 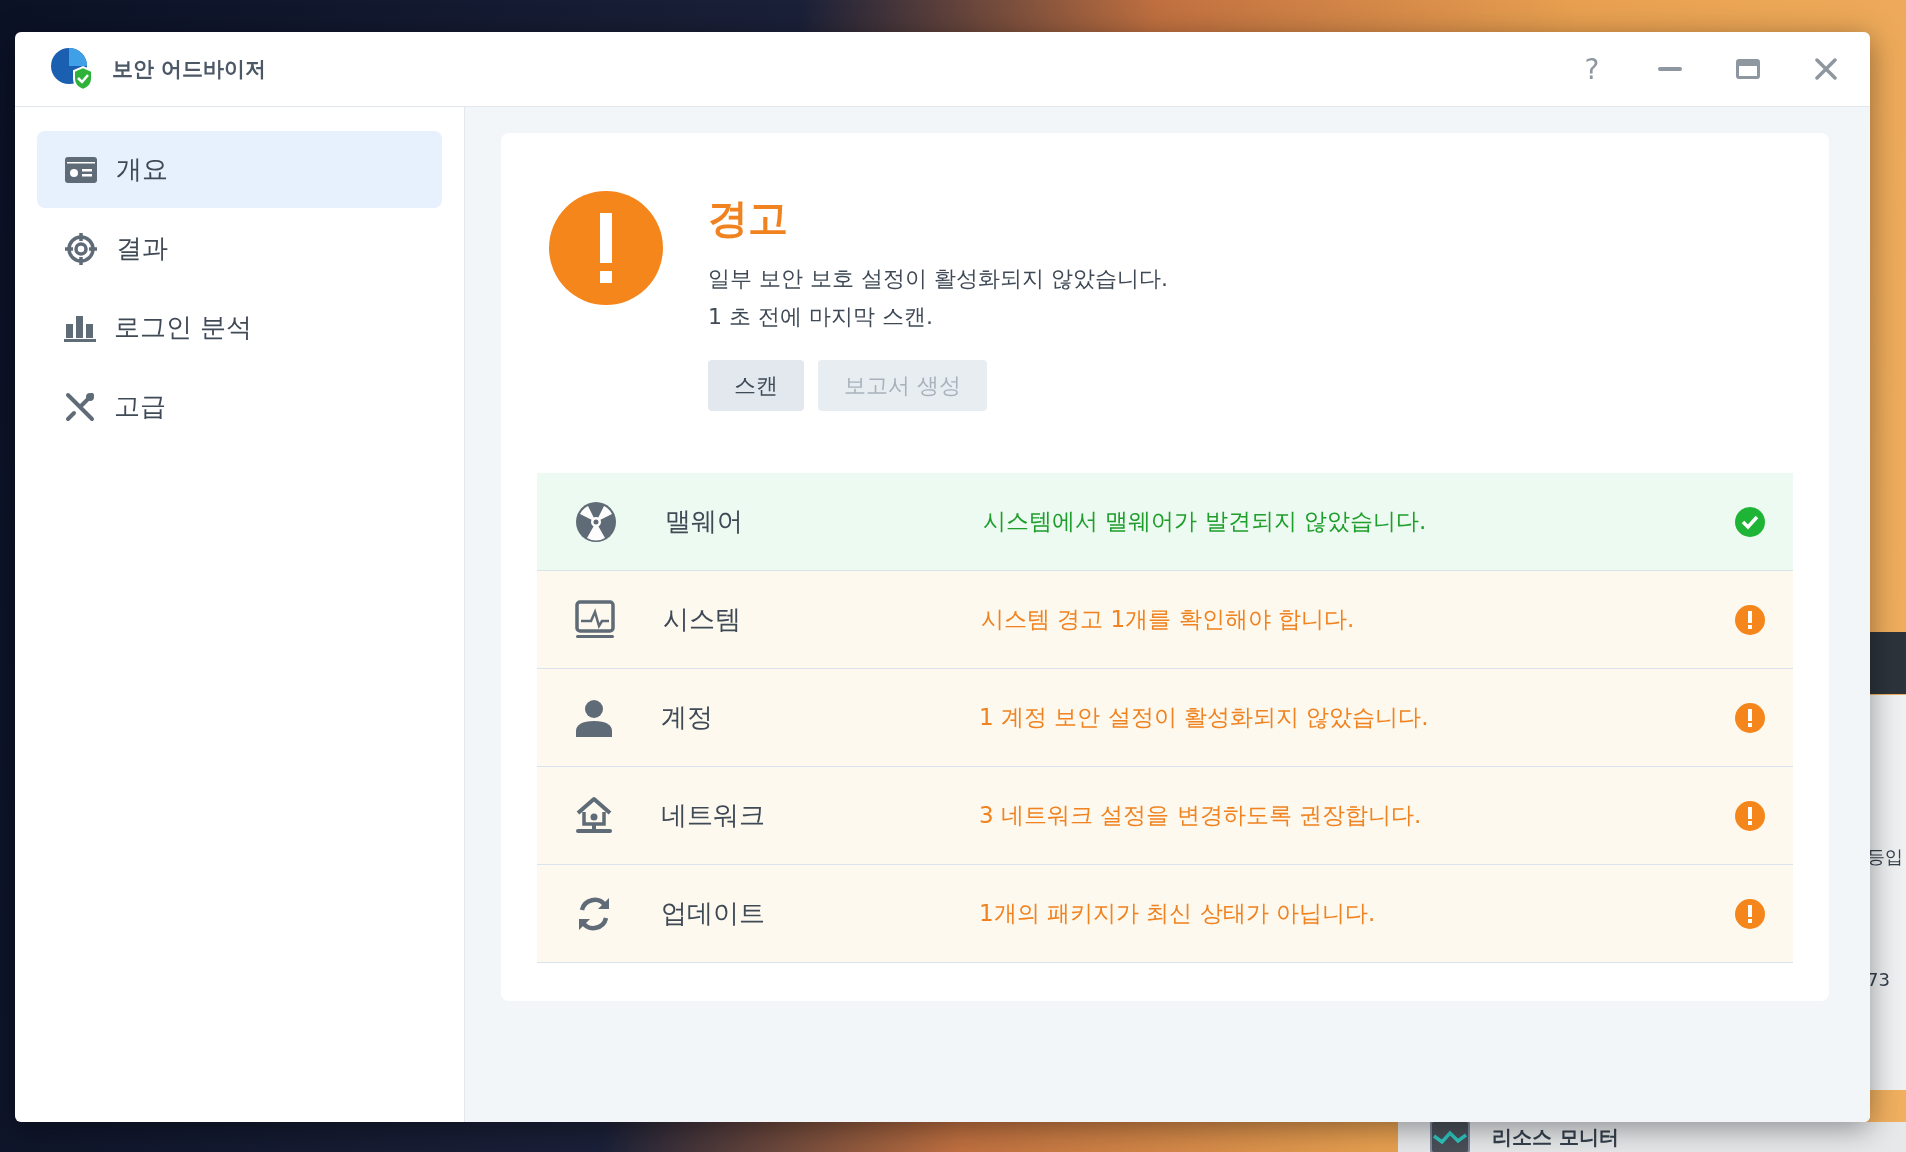 What do you see at coordinates (190, 69) in the screenshot?
I see `window-title: 보안 어드바이저` at bounding box center [190, 69].